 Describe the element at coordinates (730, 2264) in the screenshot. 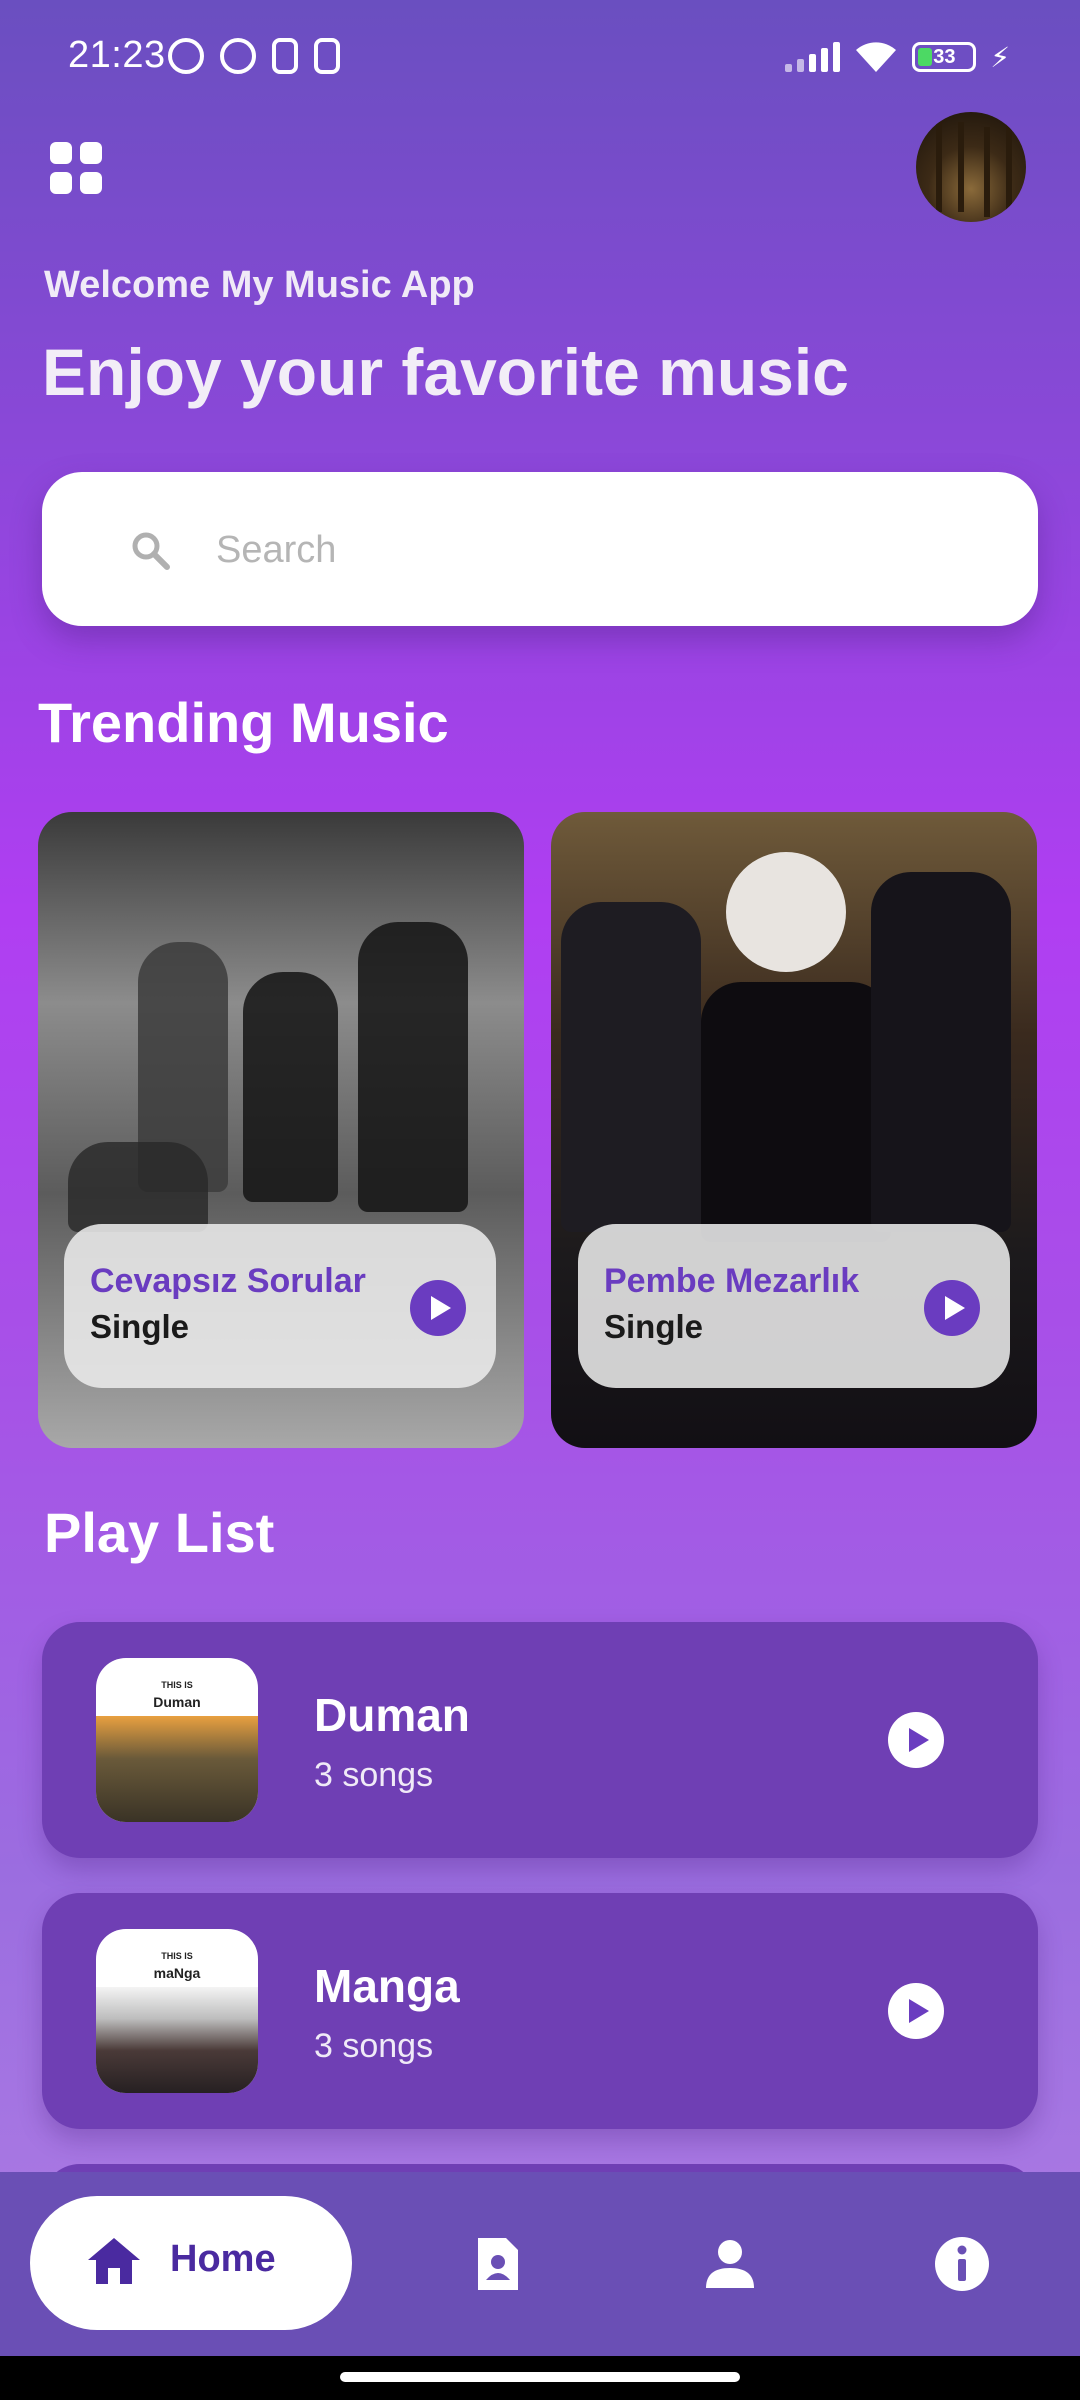

I see `person-icon` at that location.